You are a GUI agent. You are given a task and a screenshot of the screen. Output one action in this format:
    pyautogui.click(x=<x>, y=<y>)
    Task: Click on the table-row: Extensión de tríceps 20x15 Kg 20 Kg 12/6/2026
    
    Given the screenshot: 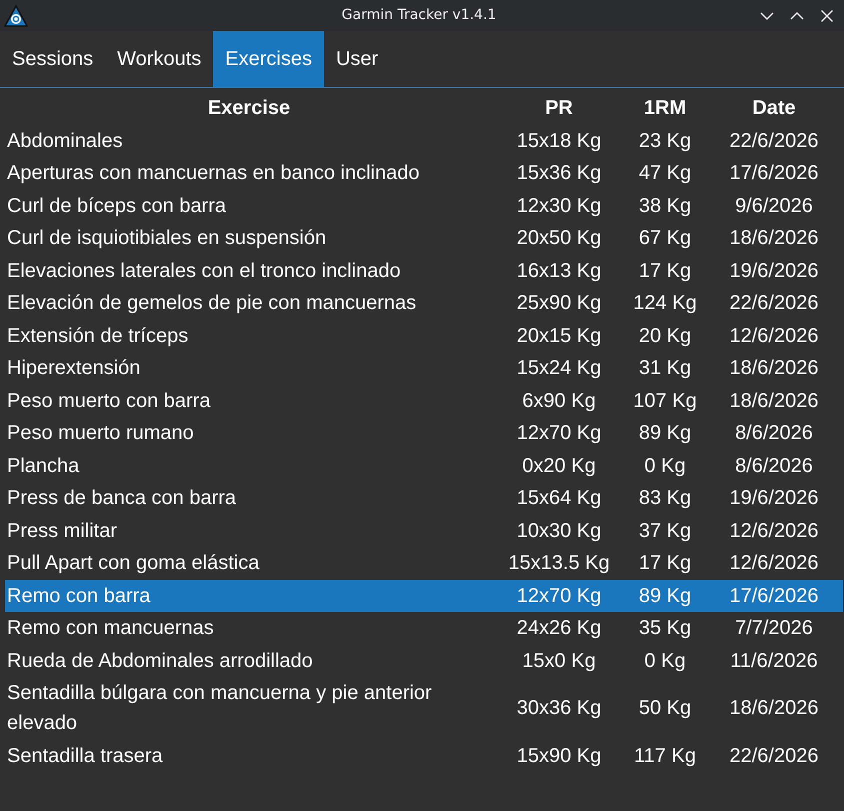 What is the action you would take?
    pyautogui.click(x=424, y=336)
    